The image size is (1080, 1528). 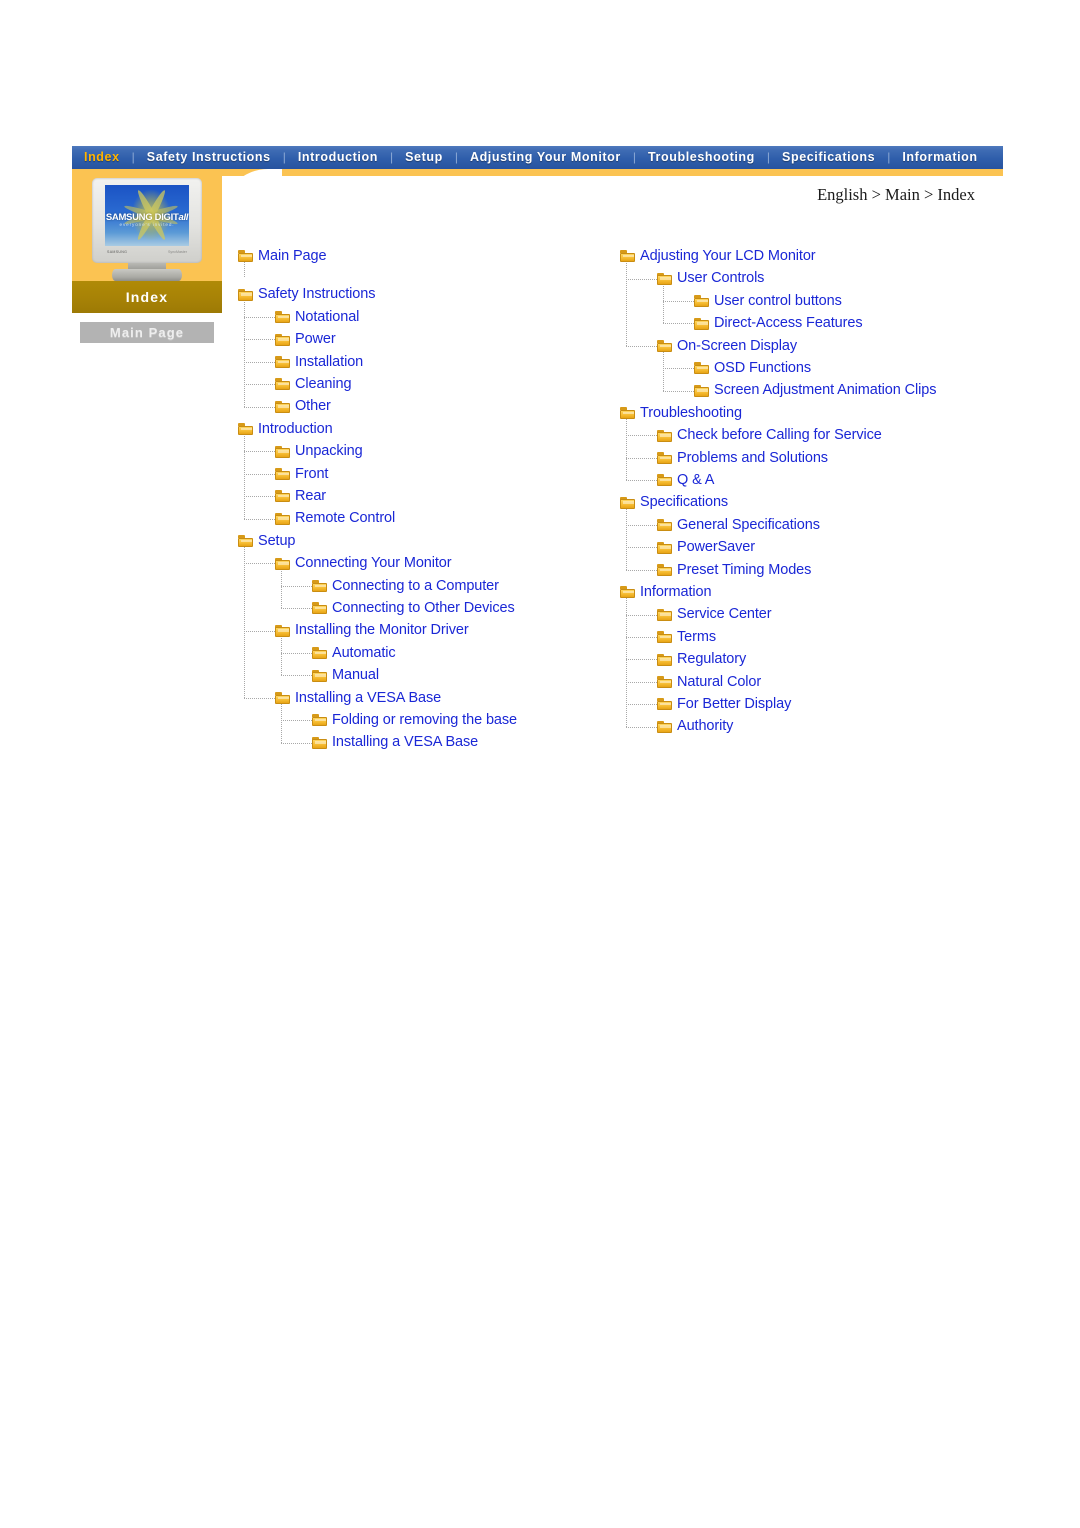 What do you see at coordinates (778, 390) in the screenshot?
I see `tree-item: Screen Adjustment Animation Clips` at bounding box center [778, 390].